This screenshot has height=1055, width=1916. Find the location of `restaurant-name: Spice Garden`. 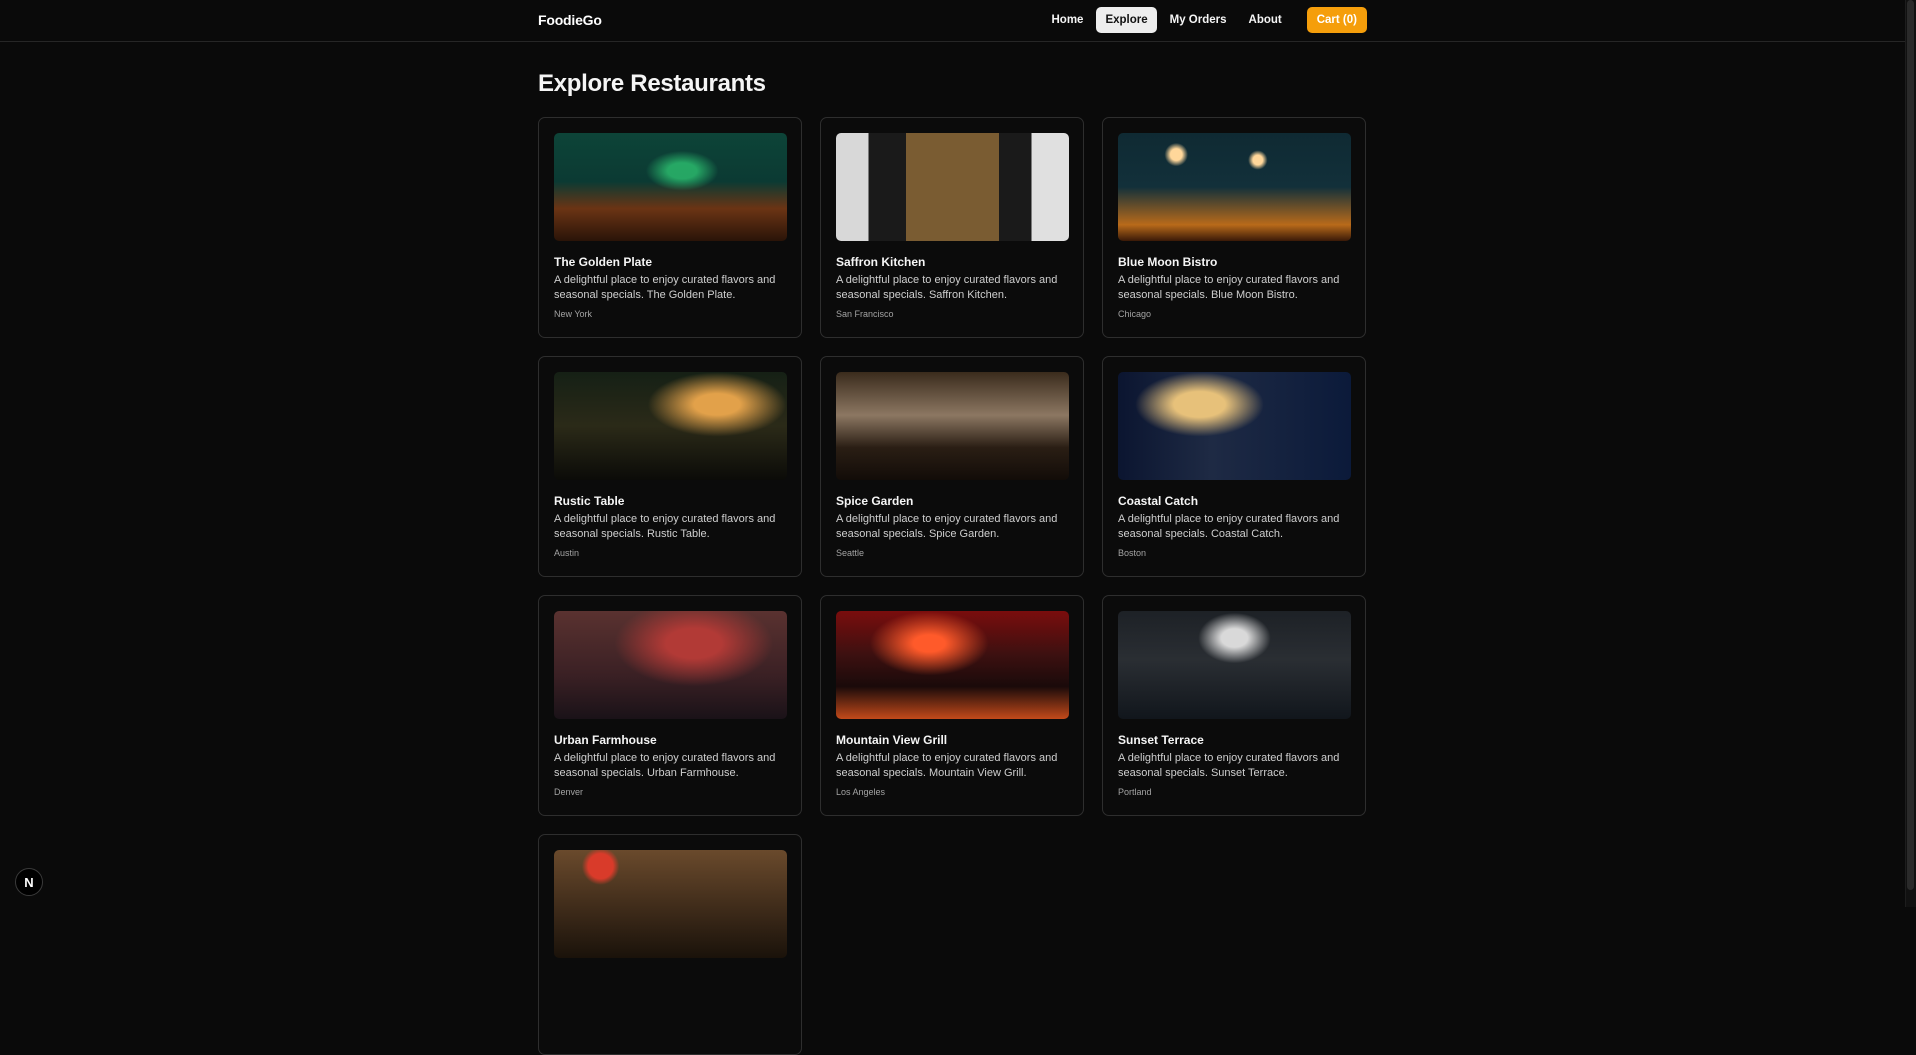

restaurant-name: Spice Garden is located at coordinates (875, 501).